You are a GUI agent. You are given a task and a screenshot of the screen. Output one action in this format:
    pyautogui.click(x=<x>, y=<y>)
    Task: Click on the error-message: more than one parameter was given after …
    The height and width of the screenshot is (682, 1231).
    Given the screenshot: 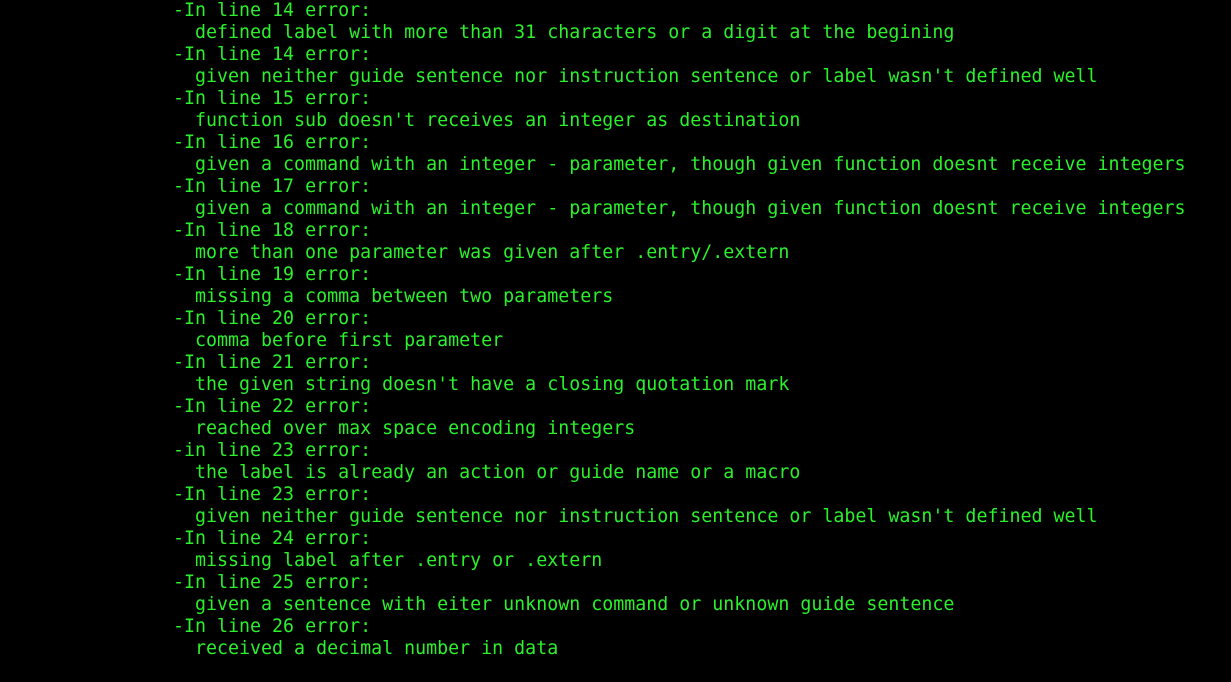 What is the action you would take?
    pyautogui.click(x=492, y=252)
    